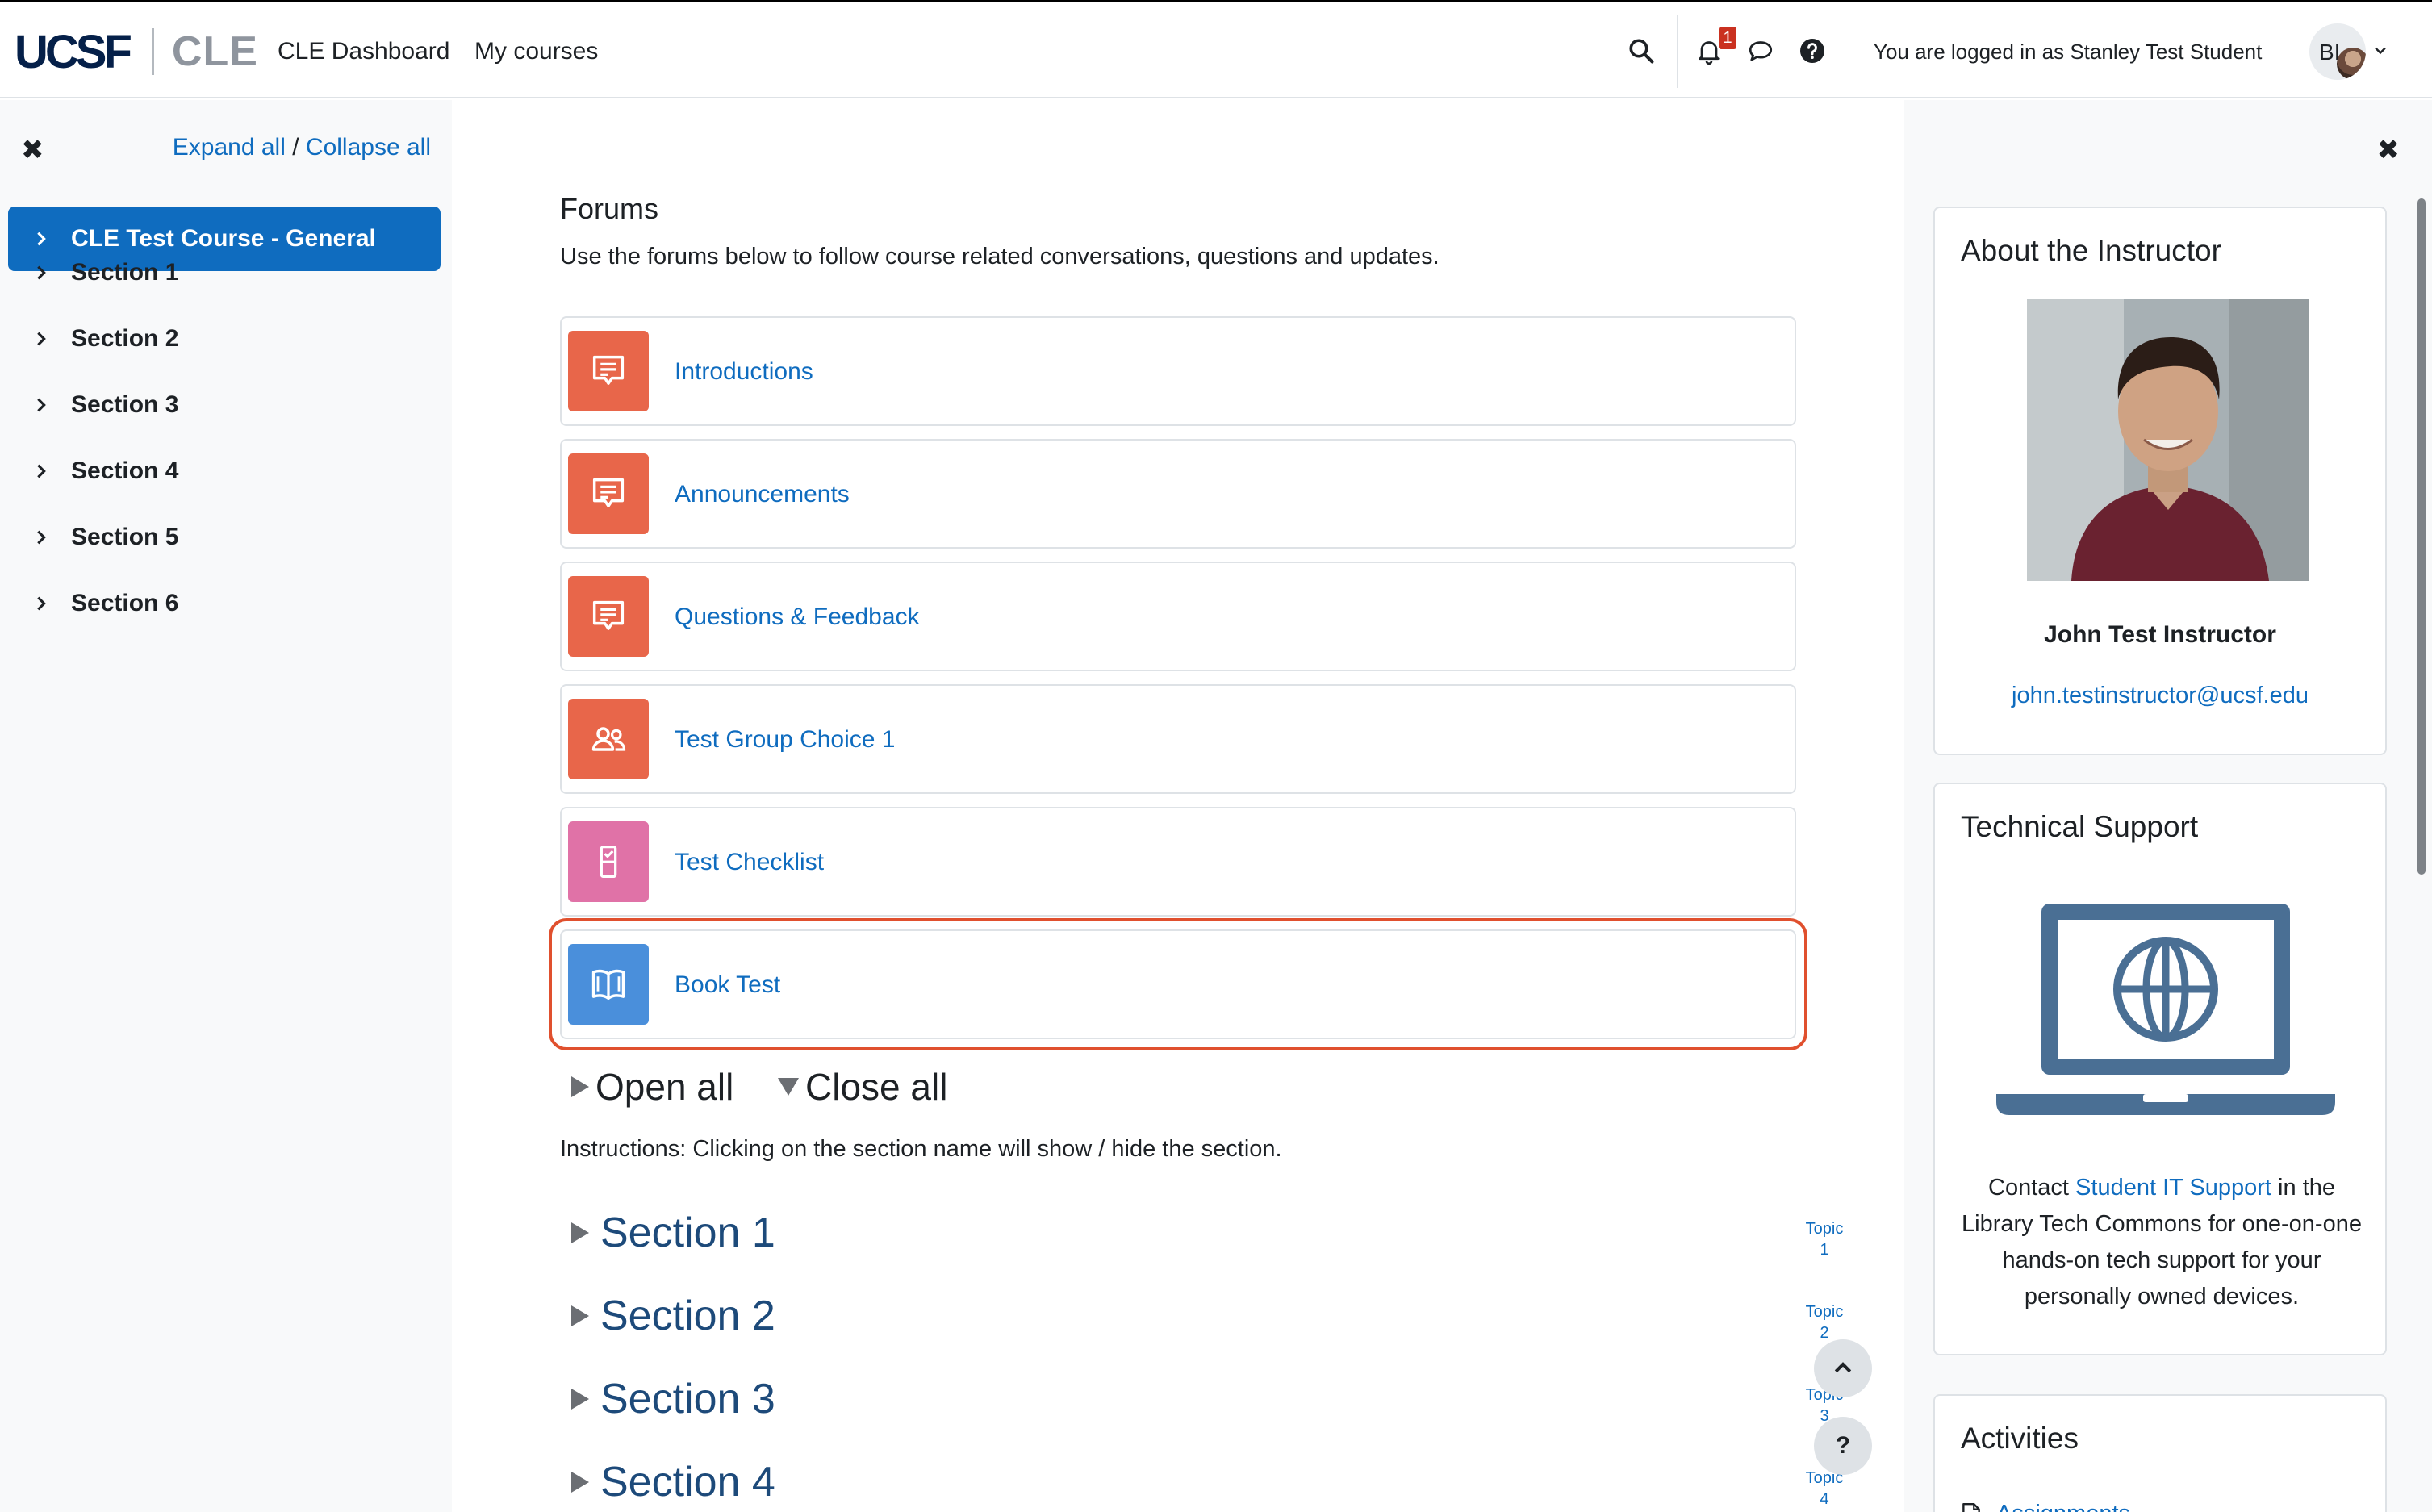 This screenshot has width=2432, height=1512. I want to click on expand-collapse-links: Expand all / Collapse all, so click(302, 147).